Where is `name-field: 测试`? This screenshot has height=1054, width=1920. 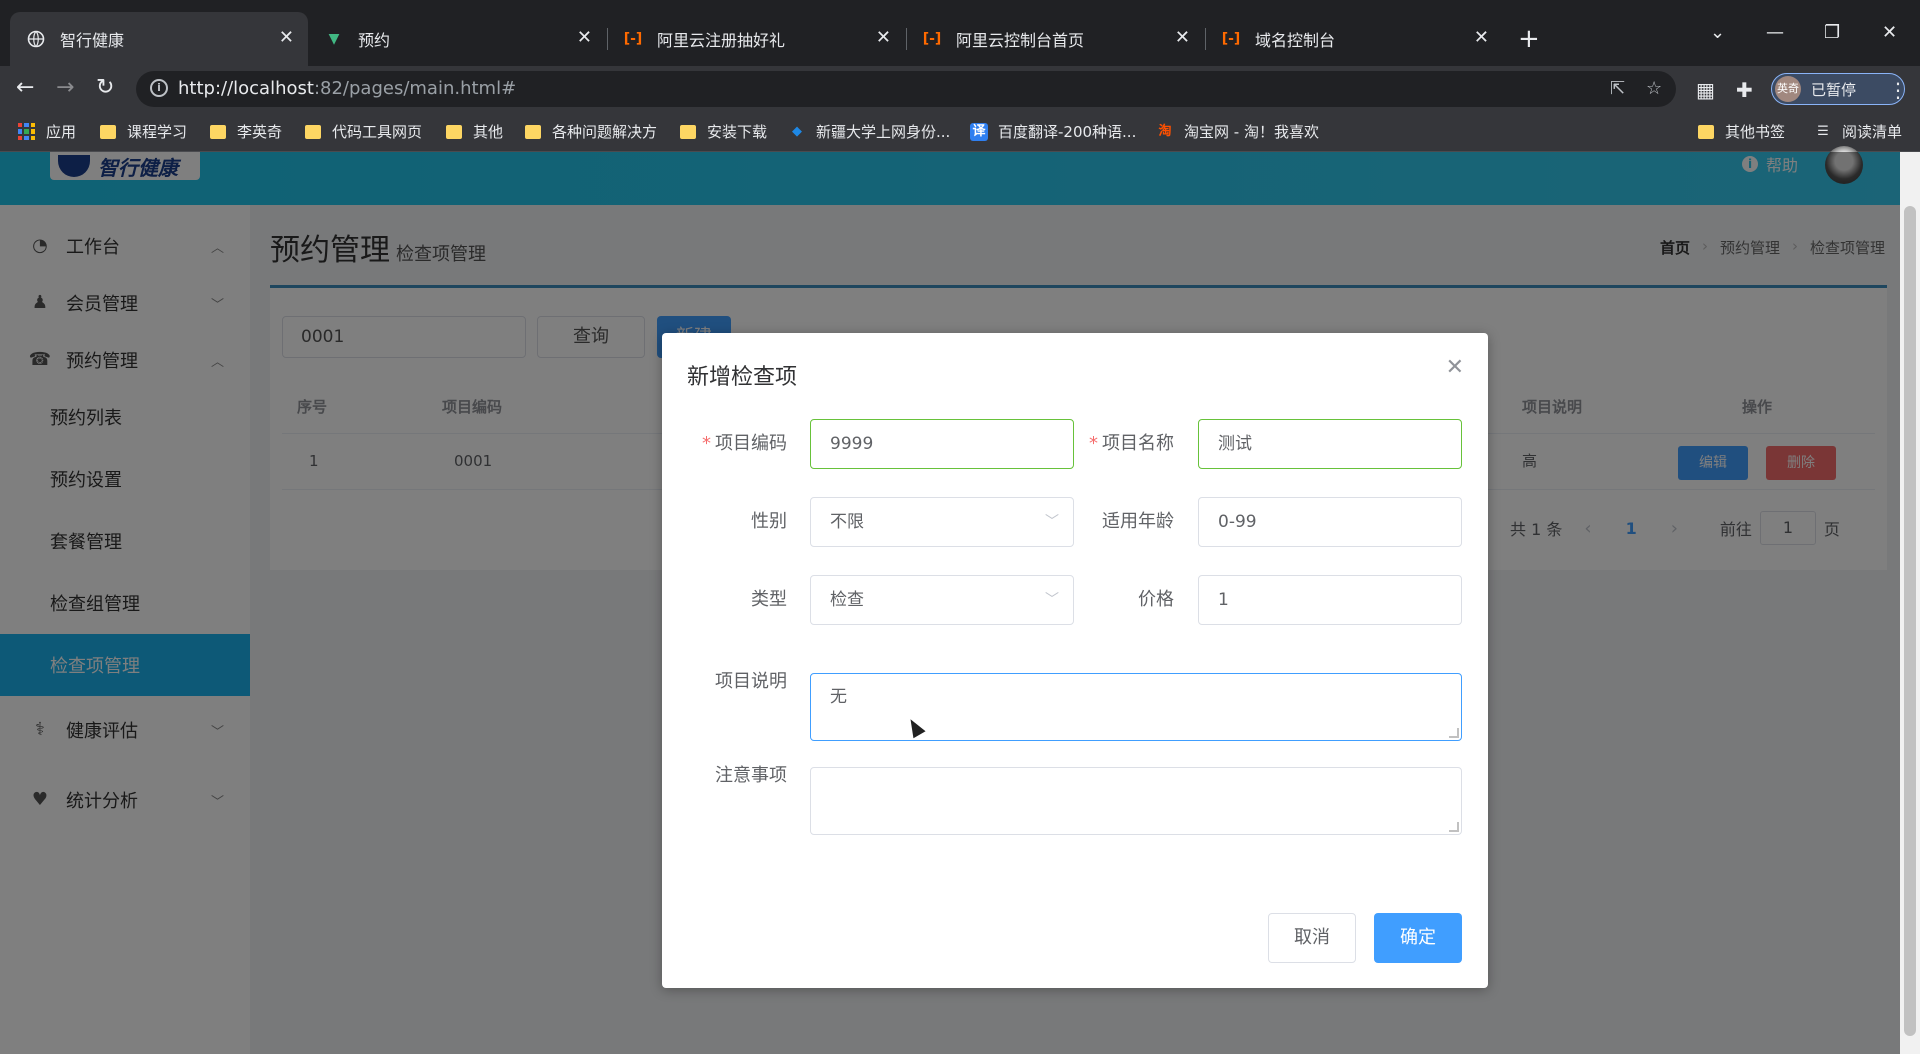
name-field: 测试 is located at coordinates (1330, 444).